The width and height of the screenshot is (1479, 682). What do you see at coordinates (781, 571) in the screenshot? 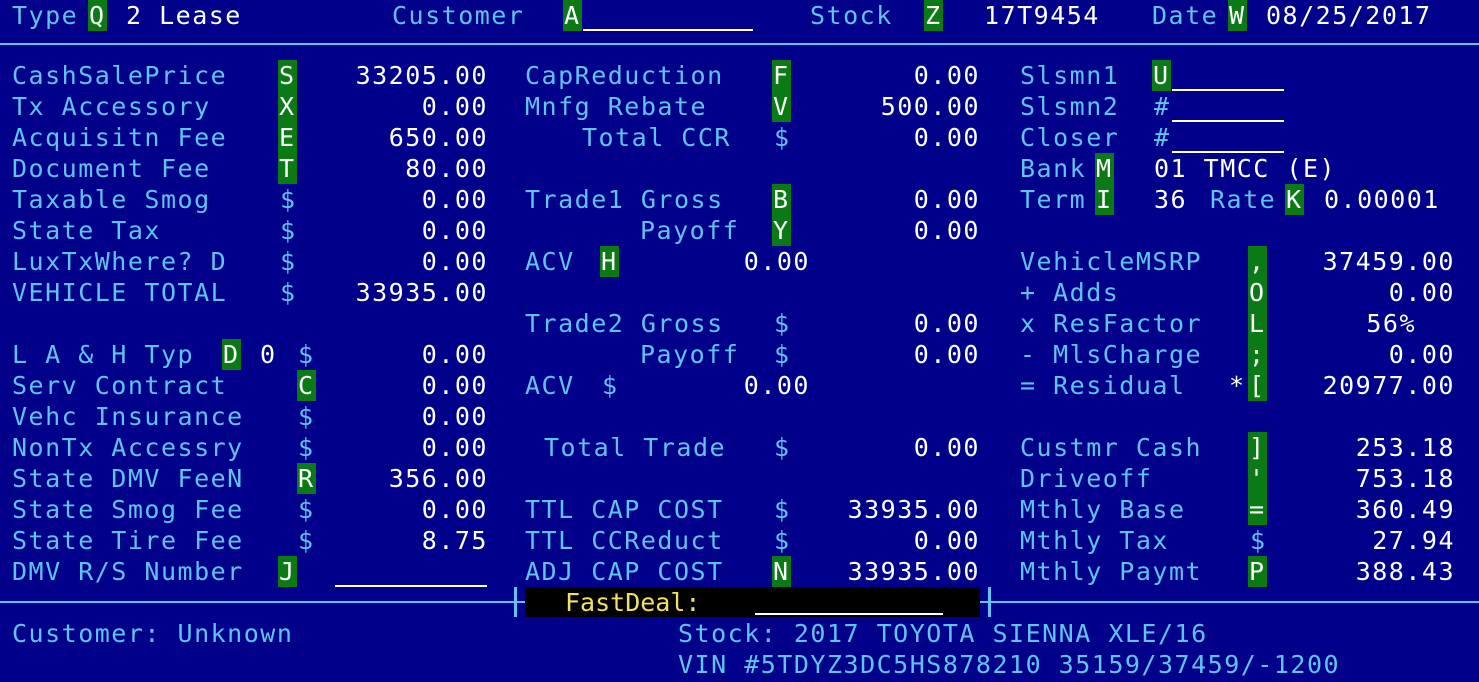
I see `mid-key-n: N` at bounding box center [781, 571].